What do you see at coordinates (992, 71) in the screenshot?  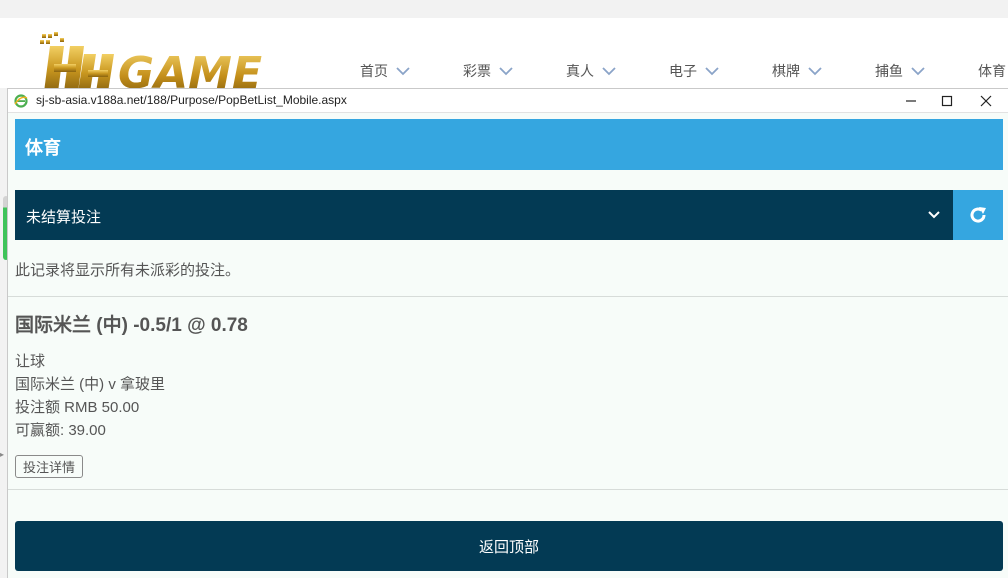 I see `nav-label: 体育` at bounding box center [992, 71].